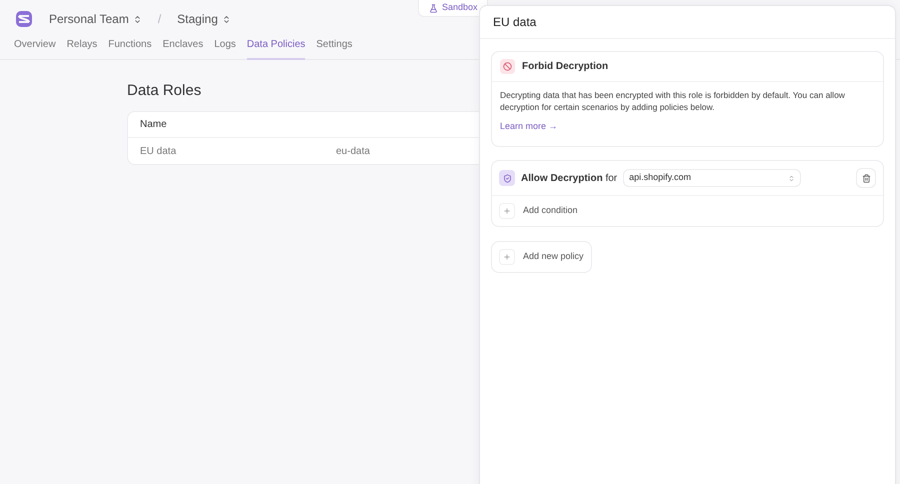  What do you see at coordinates (507, 178) in the screenshot?
I see `shield-icon` at bounding box center [507, 178].